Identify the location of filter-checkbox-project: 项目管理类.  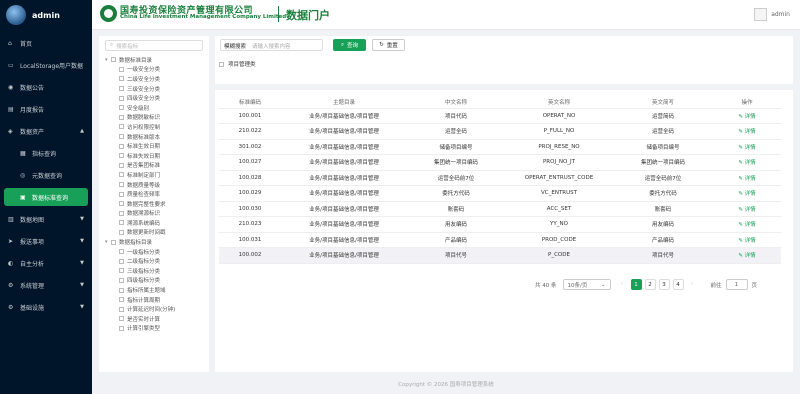
(237, 64).